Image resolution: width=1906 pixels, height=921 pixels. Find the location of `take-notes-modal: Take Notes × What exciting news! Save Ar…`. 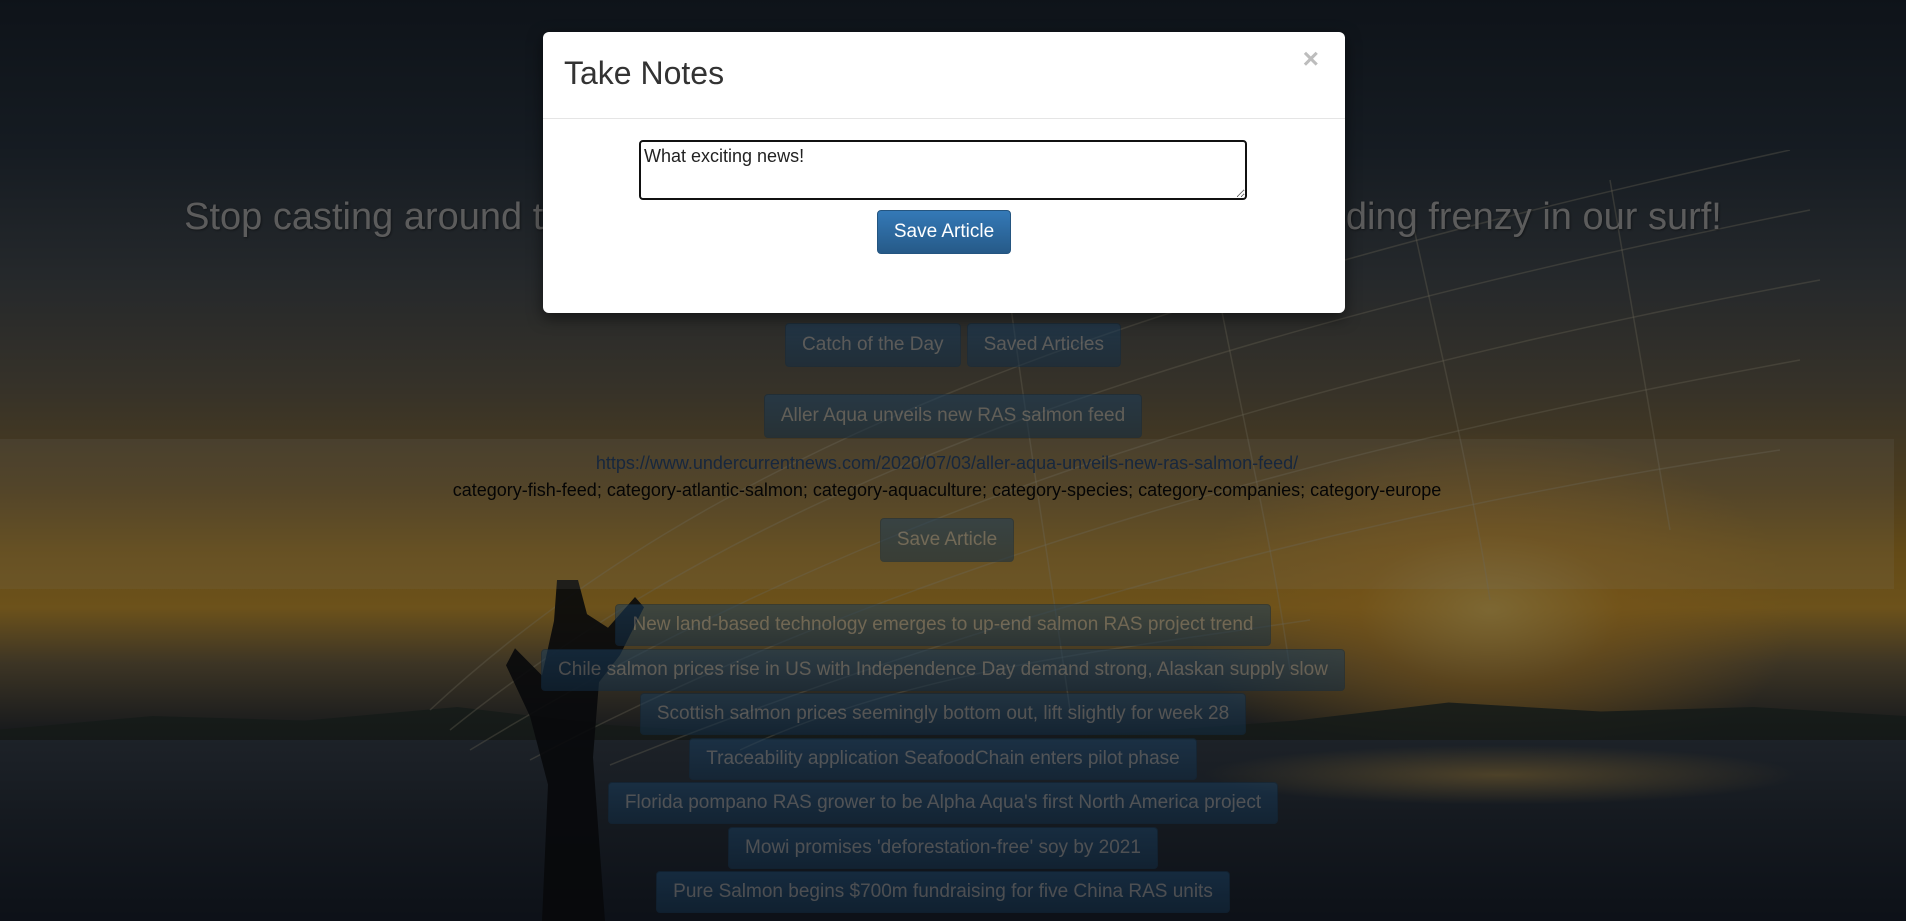

take-notes-modal: Take Notes × What exciting news! Save Ar… is located at coordinates (944, 172).